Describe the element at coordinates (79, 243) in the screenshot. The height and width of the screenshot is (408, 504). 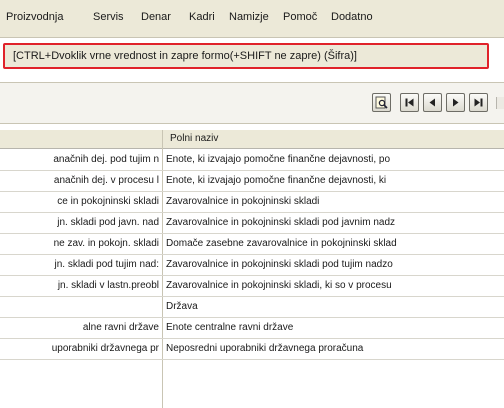
I see `cell-code: ne zav. in pokojn. skladi` at that location.